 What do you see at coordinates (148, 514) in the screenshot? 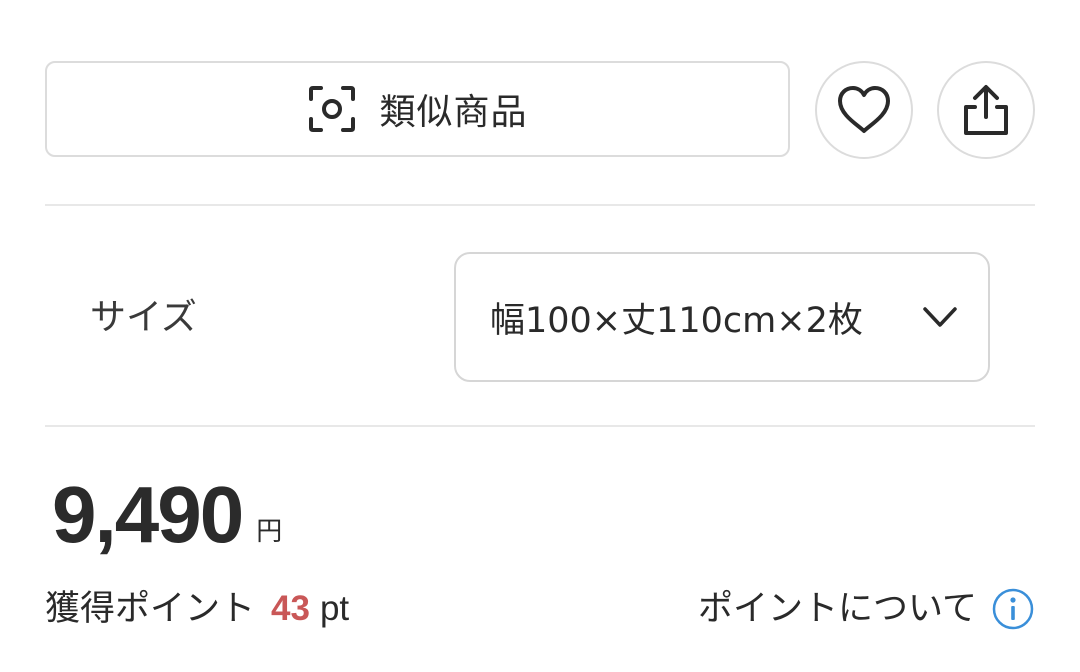
I see `price-amount: 9,490` at bounding box center [148, 514].